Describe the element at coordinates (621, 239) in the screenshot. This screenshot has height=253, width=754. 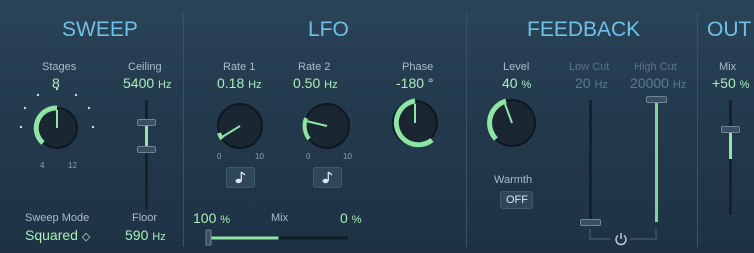
I see `power-icon` at that location.